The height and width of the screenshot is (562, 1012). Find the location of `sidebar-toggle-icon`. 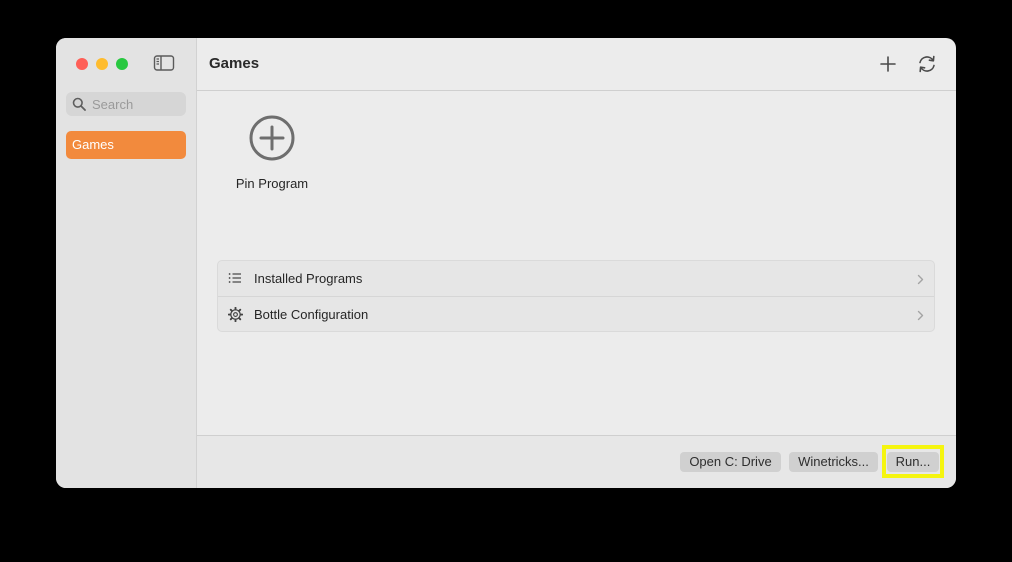

sidebar-toggle-icon is located at coordinates (164, 63).